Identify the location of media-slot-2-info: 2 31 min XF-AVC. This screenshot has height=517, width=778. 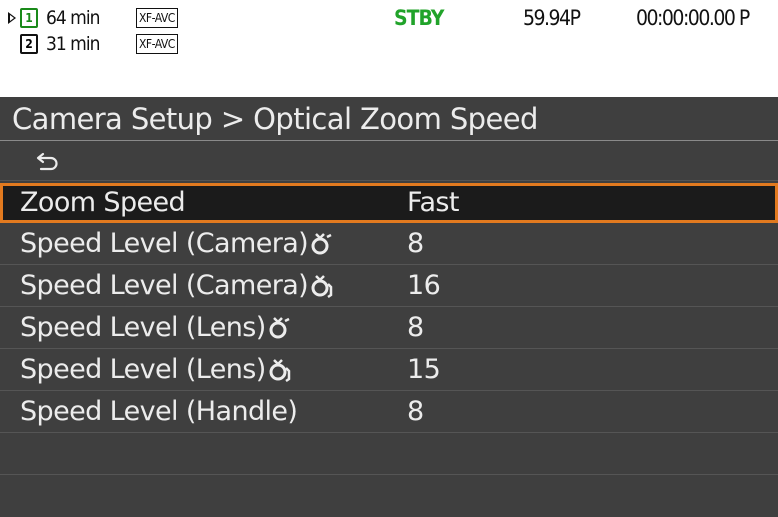
(93, 44).